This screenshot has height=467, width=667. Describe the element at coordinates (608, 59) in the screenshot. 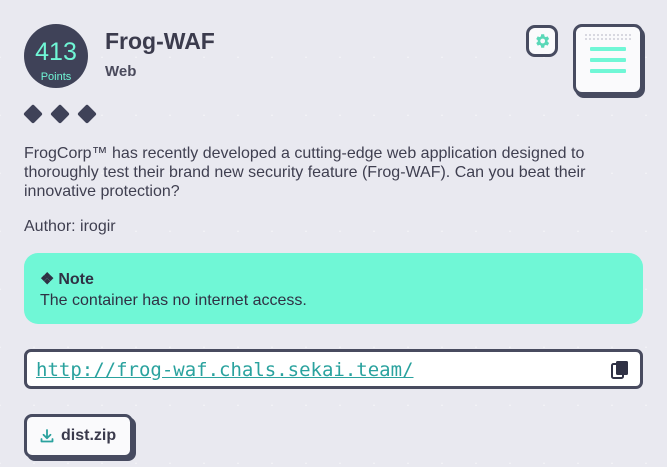

I see `menu-button` at that location.